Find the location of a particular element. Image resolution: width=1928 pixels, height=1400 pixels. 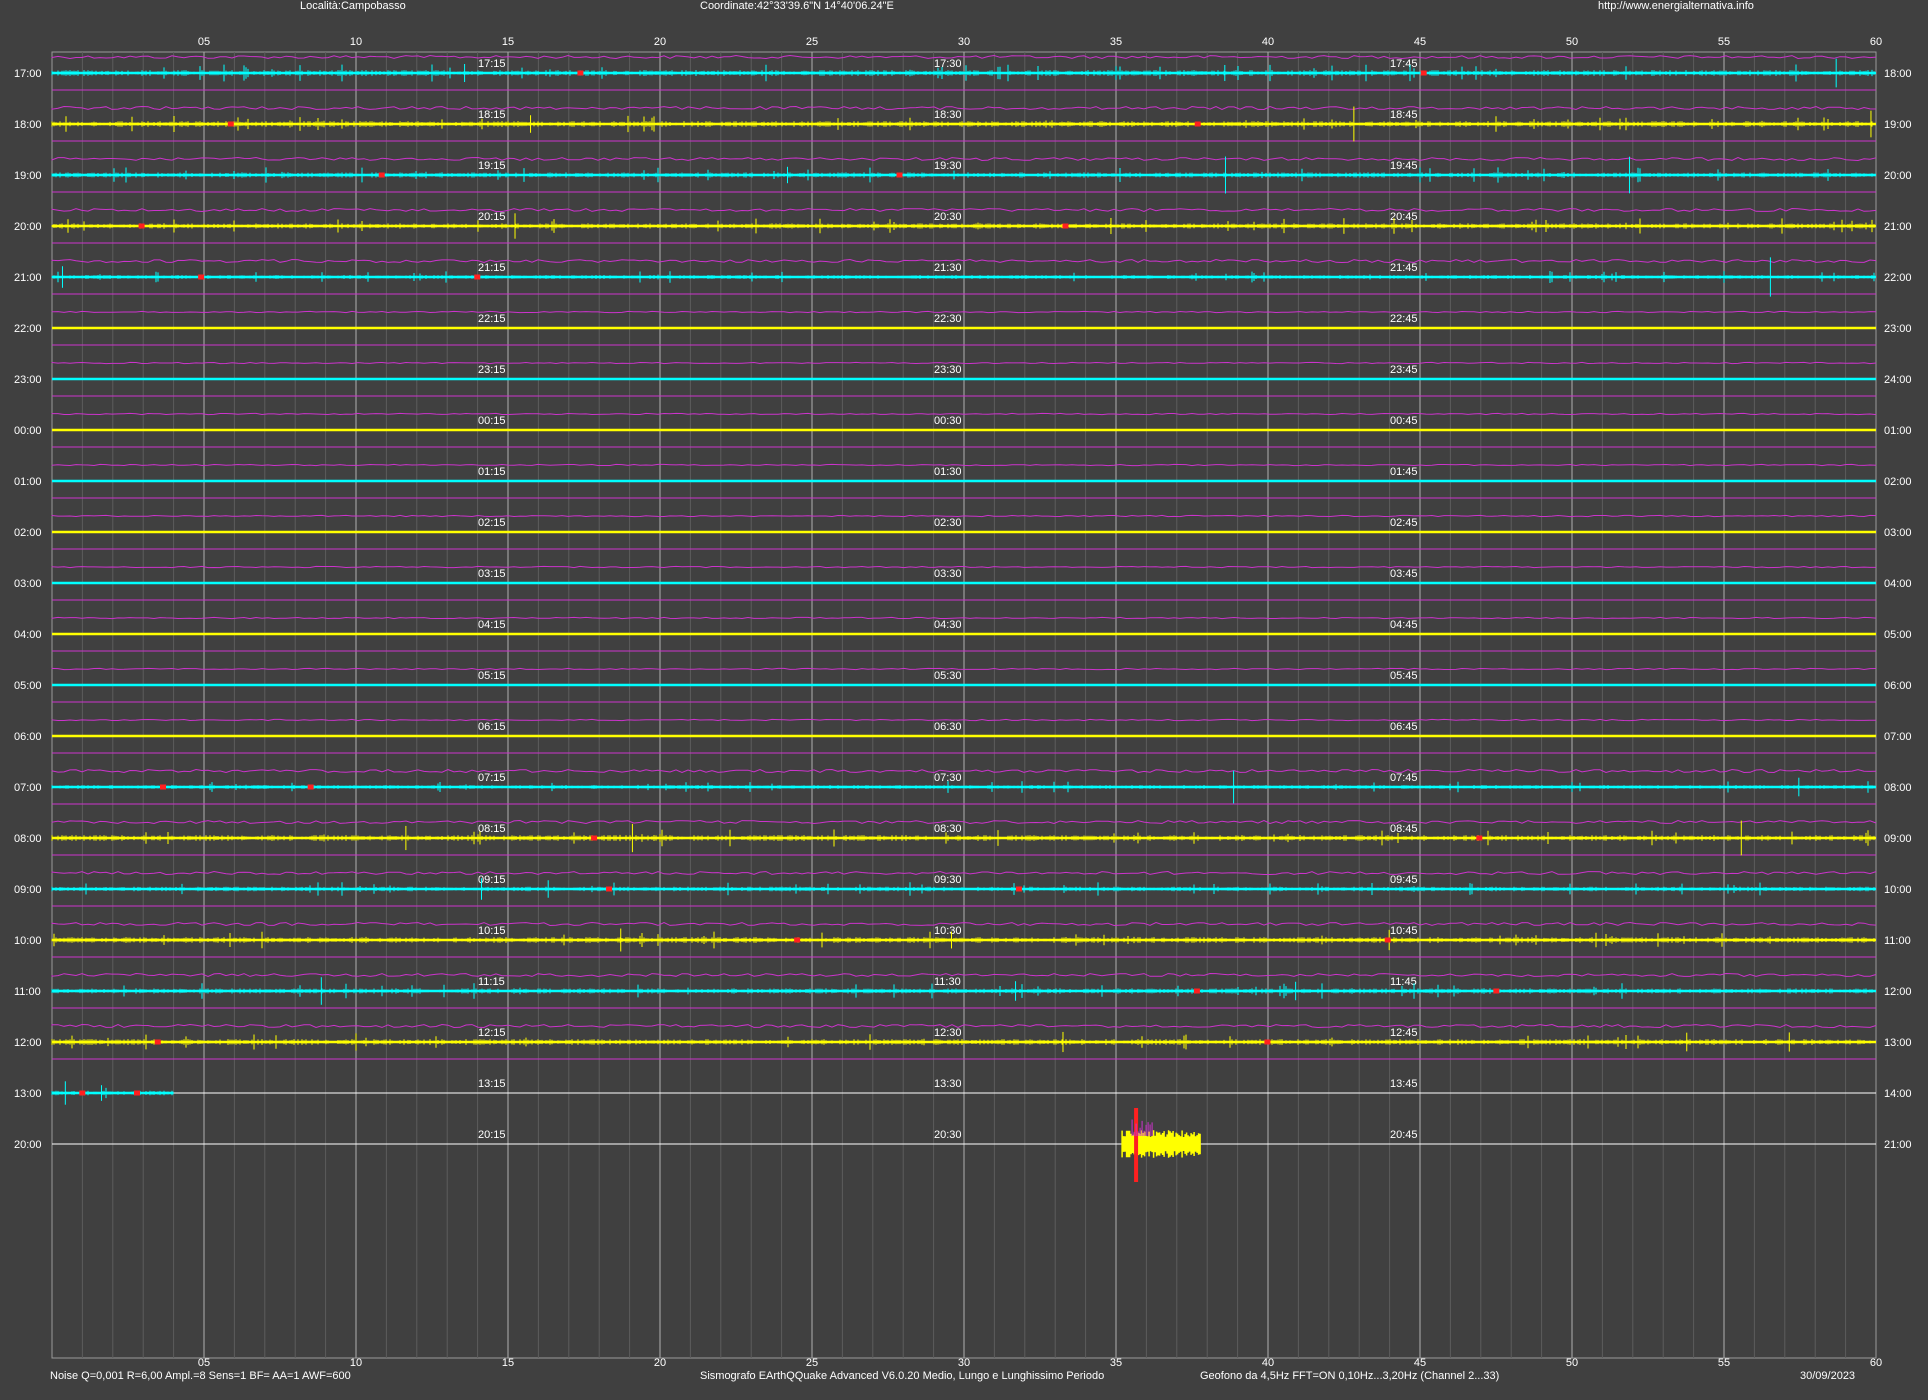

minute-tick-label-top: 20 is located at coordinates (660, 42).